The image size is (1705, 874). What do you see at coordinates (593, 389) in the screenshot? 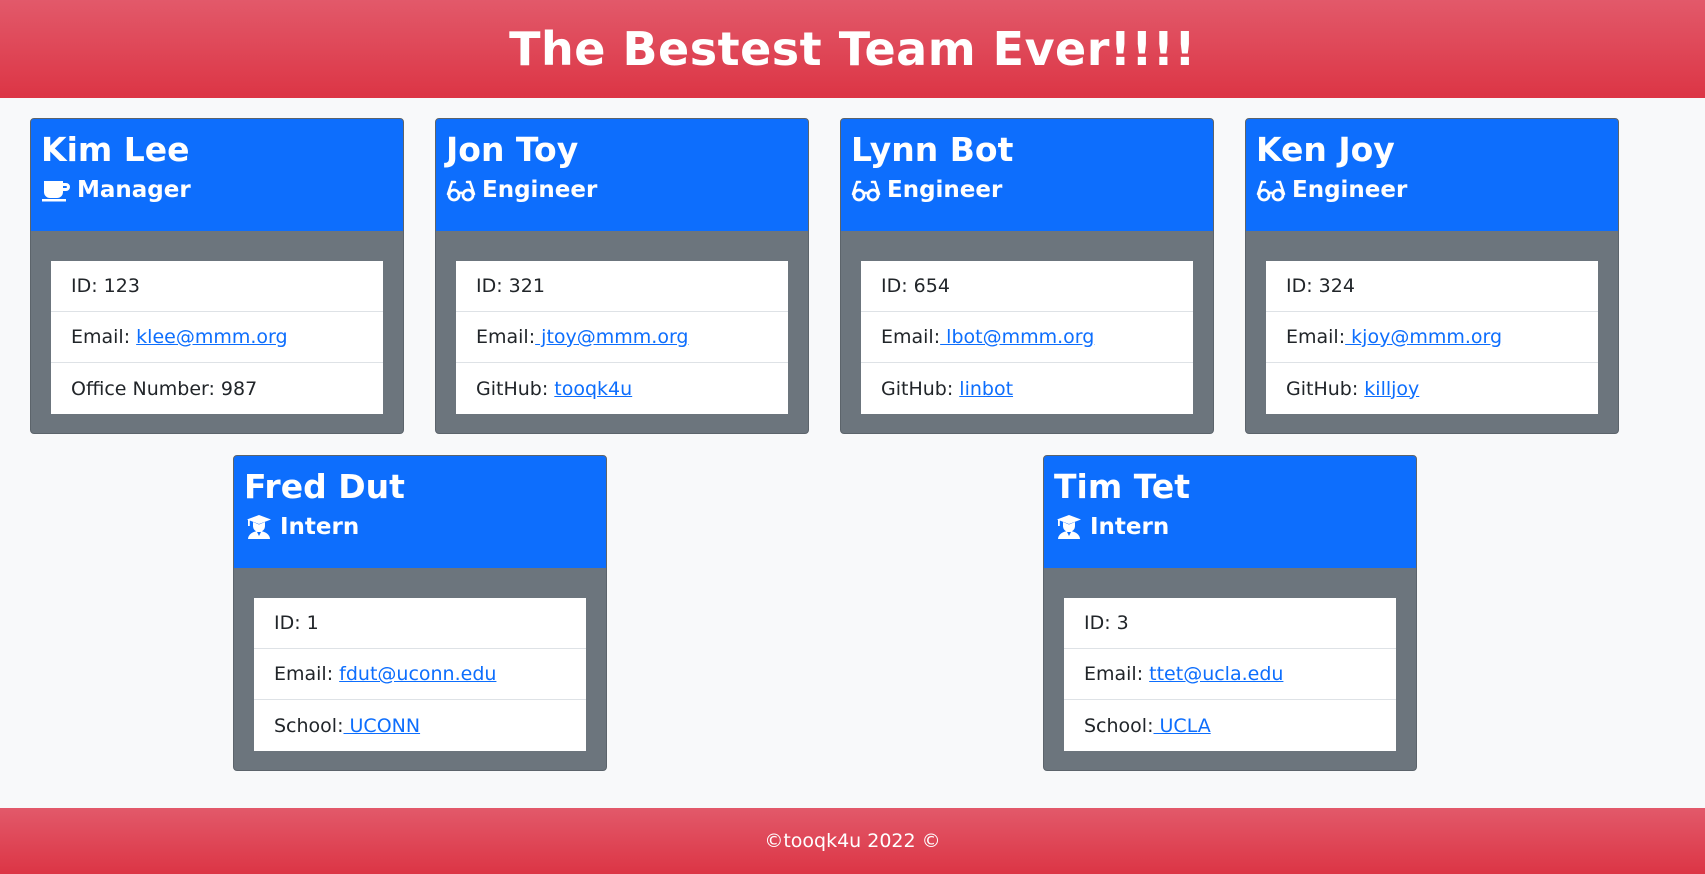
I see `github-link: tooqk4u` at bounding box center [593, 389].